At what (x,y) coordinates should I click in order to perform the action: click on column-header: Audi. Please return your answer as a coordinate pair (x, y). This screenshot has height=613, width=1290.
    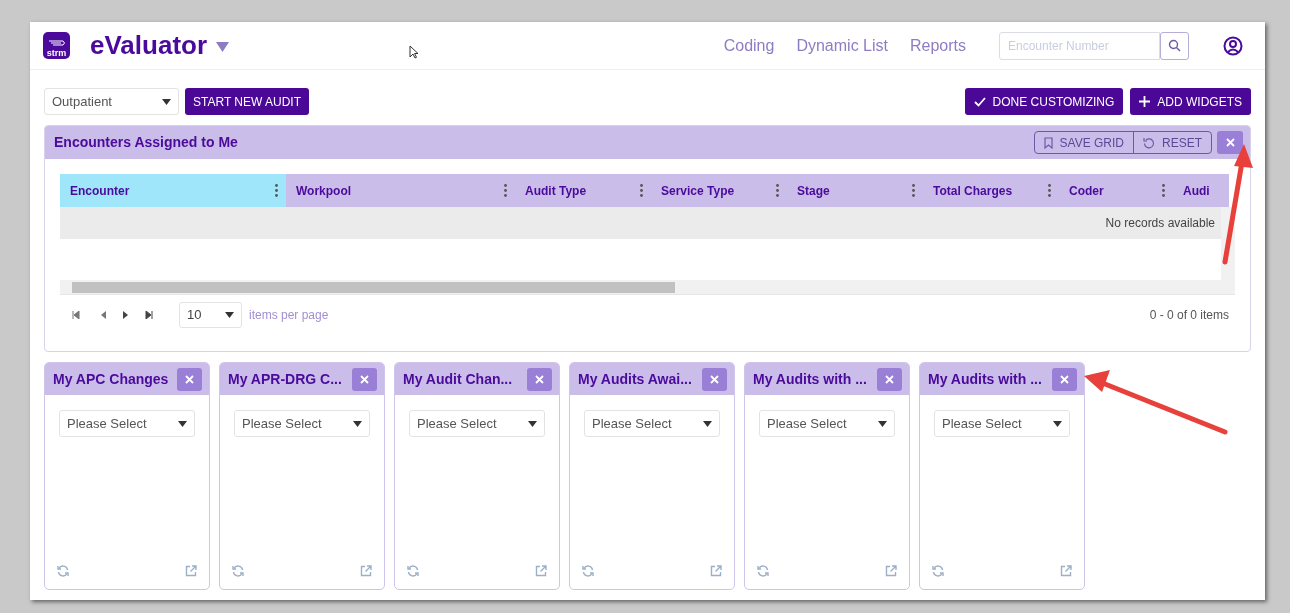
    Looking at the image, I should click on (1201, 190).